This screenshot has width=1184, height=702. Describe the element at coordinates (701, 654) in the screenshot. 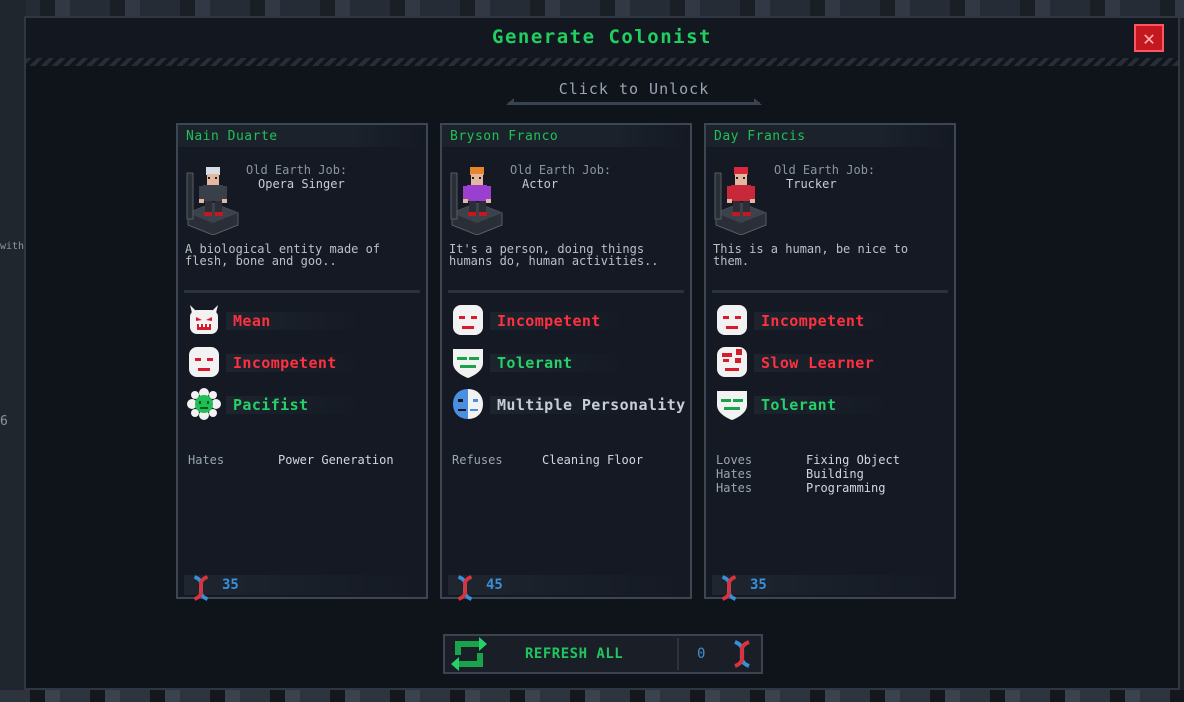

I see `refresh-cost: 0` at that location.